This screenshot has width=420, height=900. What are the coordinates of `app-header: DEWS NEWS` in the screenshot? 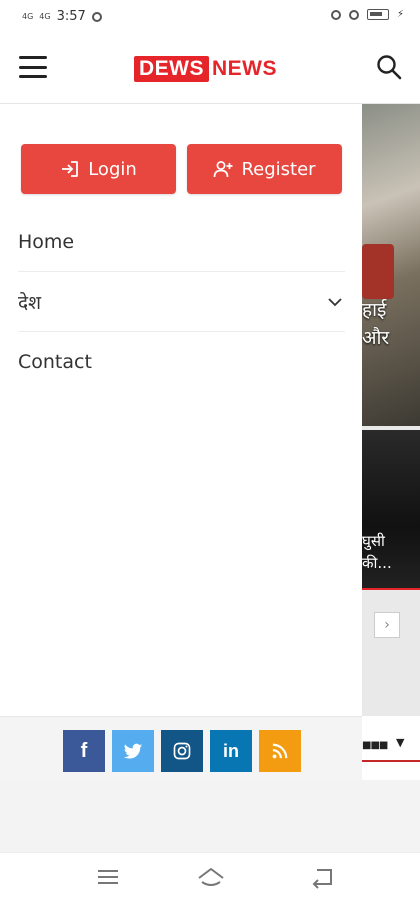 It's located at (210, 69).